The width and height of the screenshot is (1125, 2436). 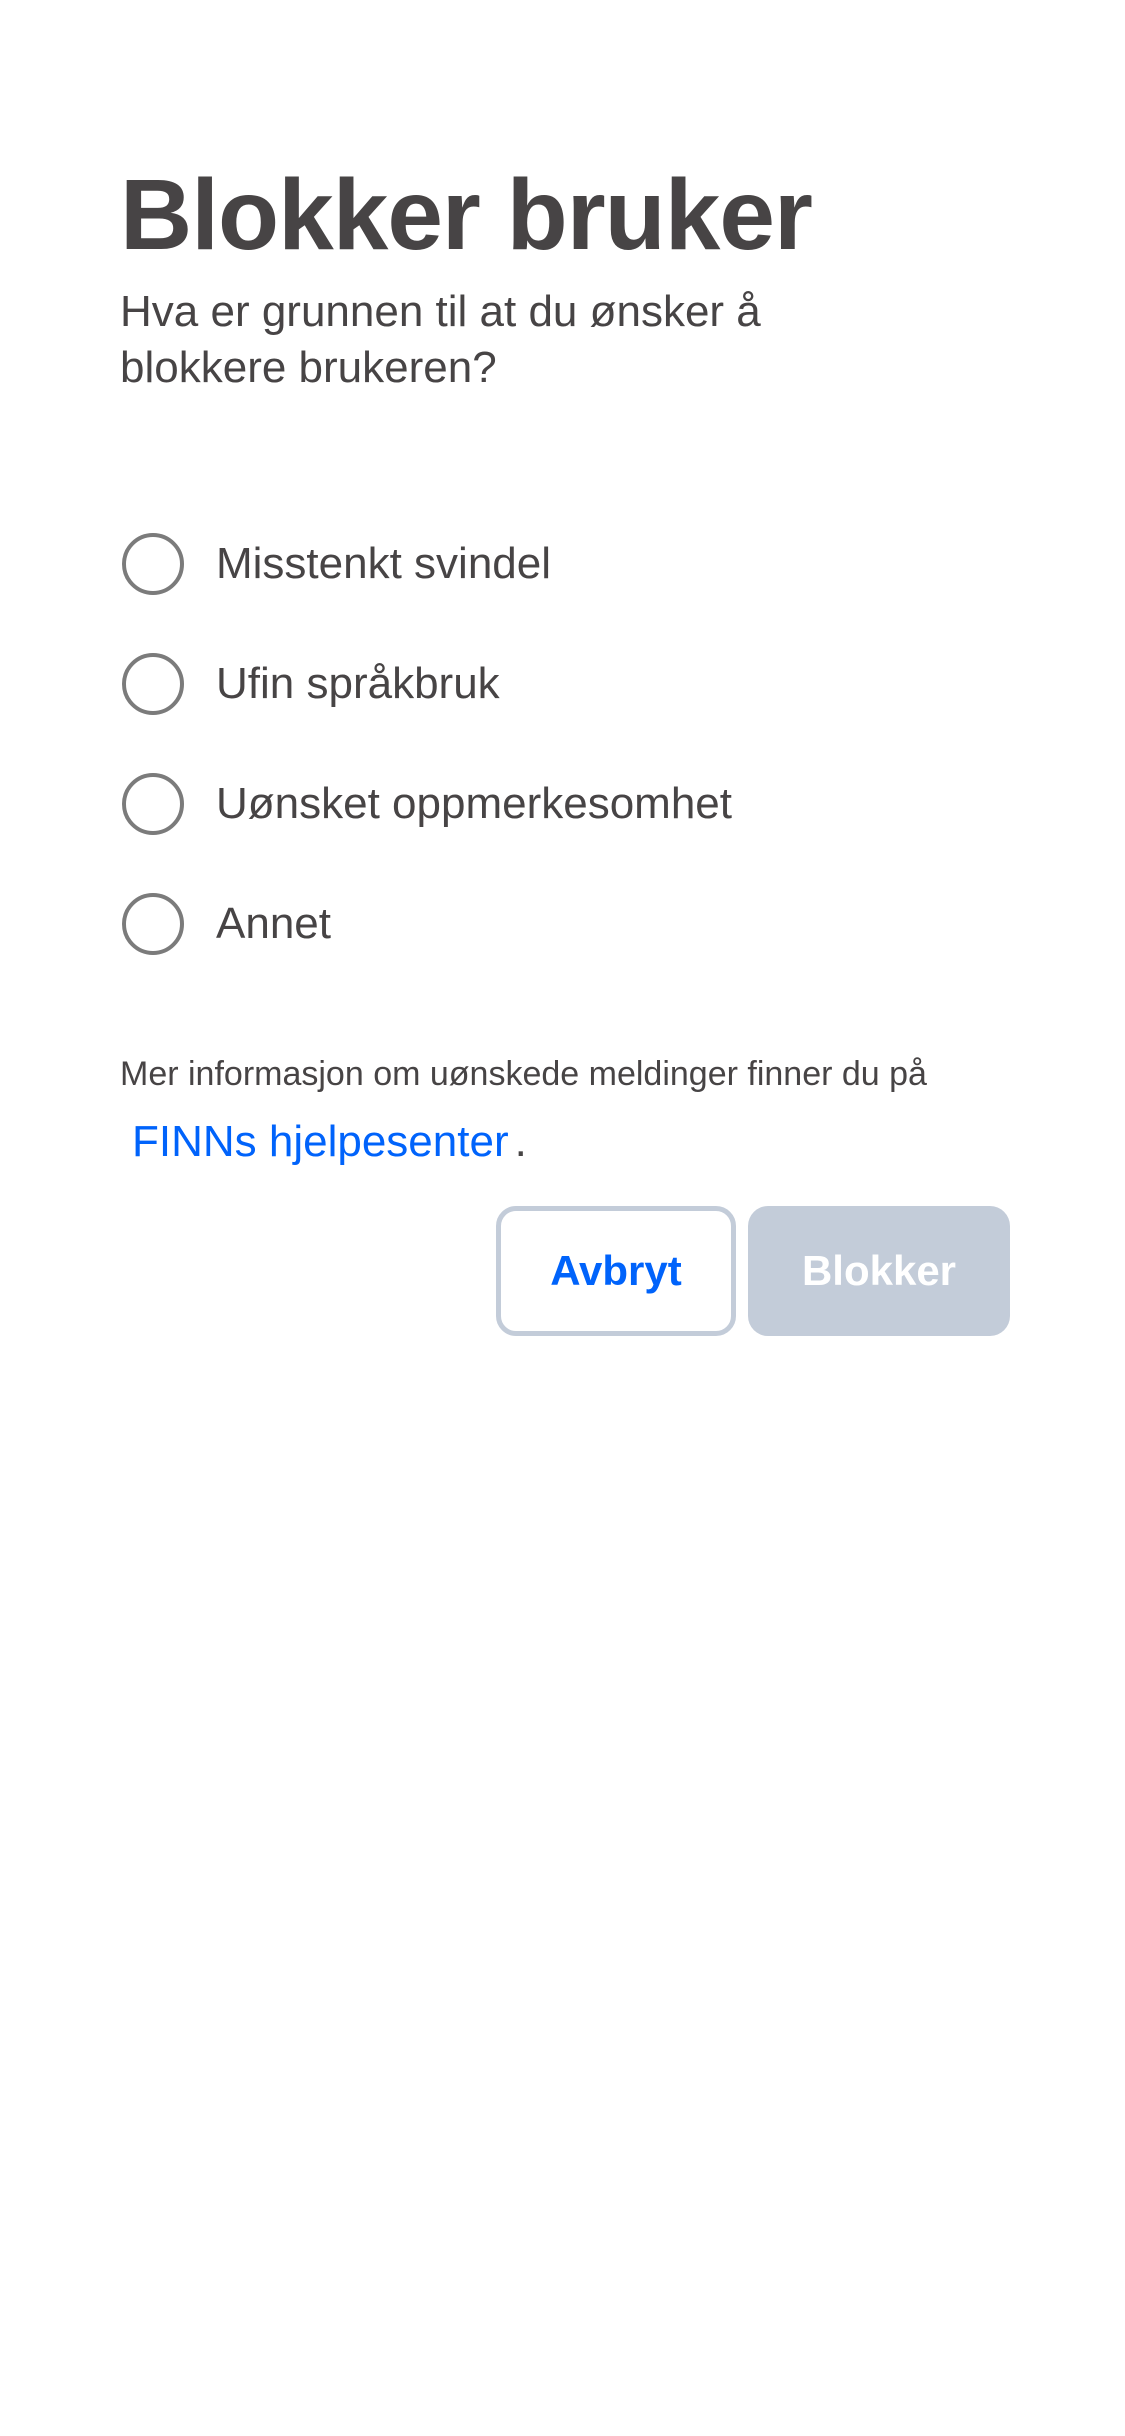 I want to click on info-link-line: FINNs hjelpesenter., so click(x=565, y=1142).